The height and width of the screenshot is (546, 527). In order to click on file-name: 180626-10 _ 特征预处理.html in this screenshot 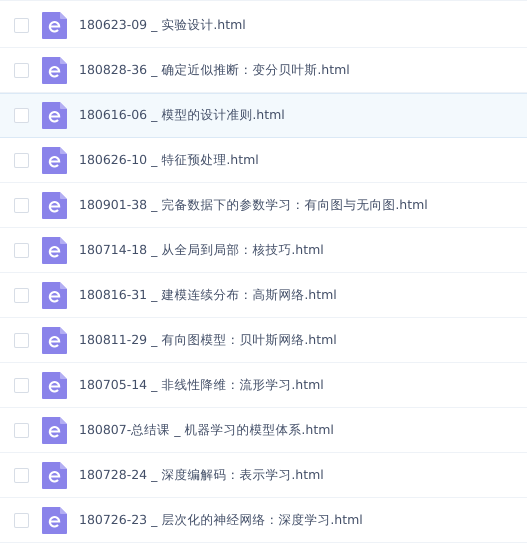, I will do `click(169, 160)`.